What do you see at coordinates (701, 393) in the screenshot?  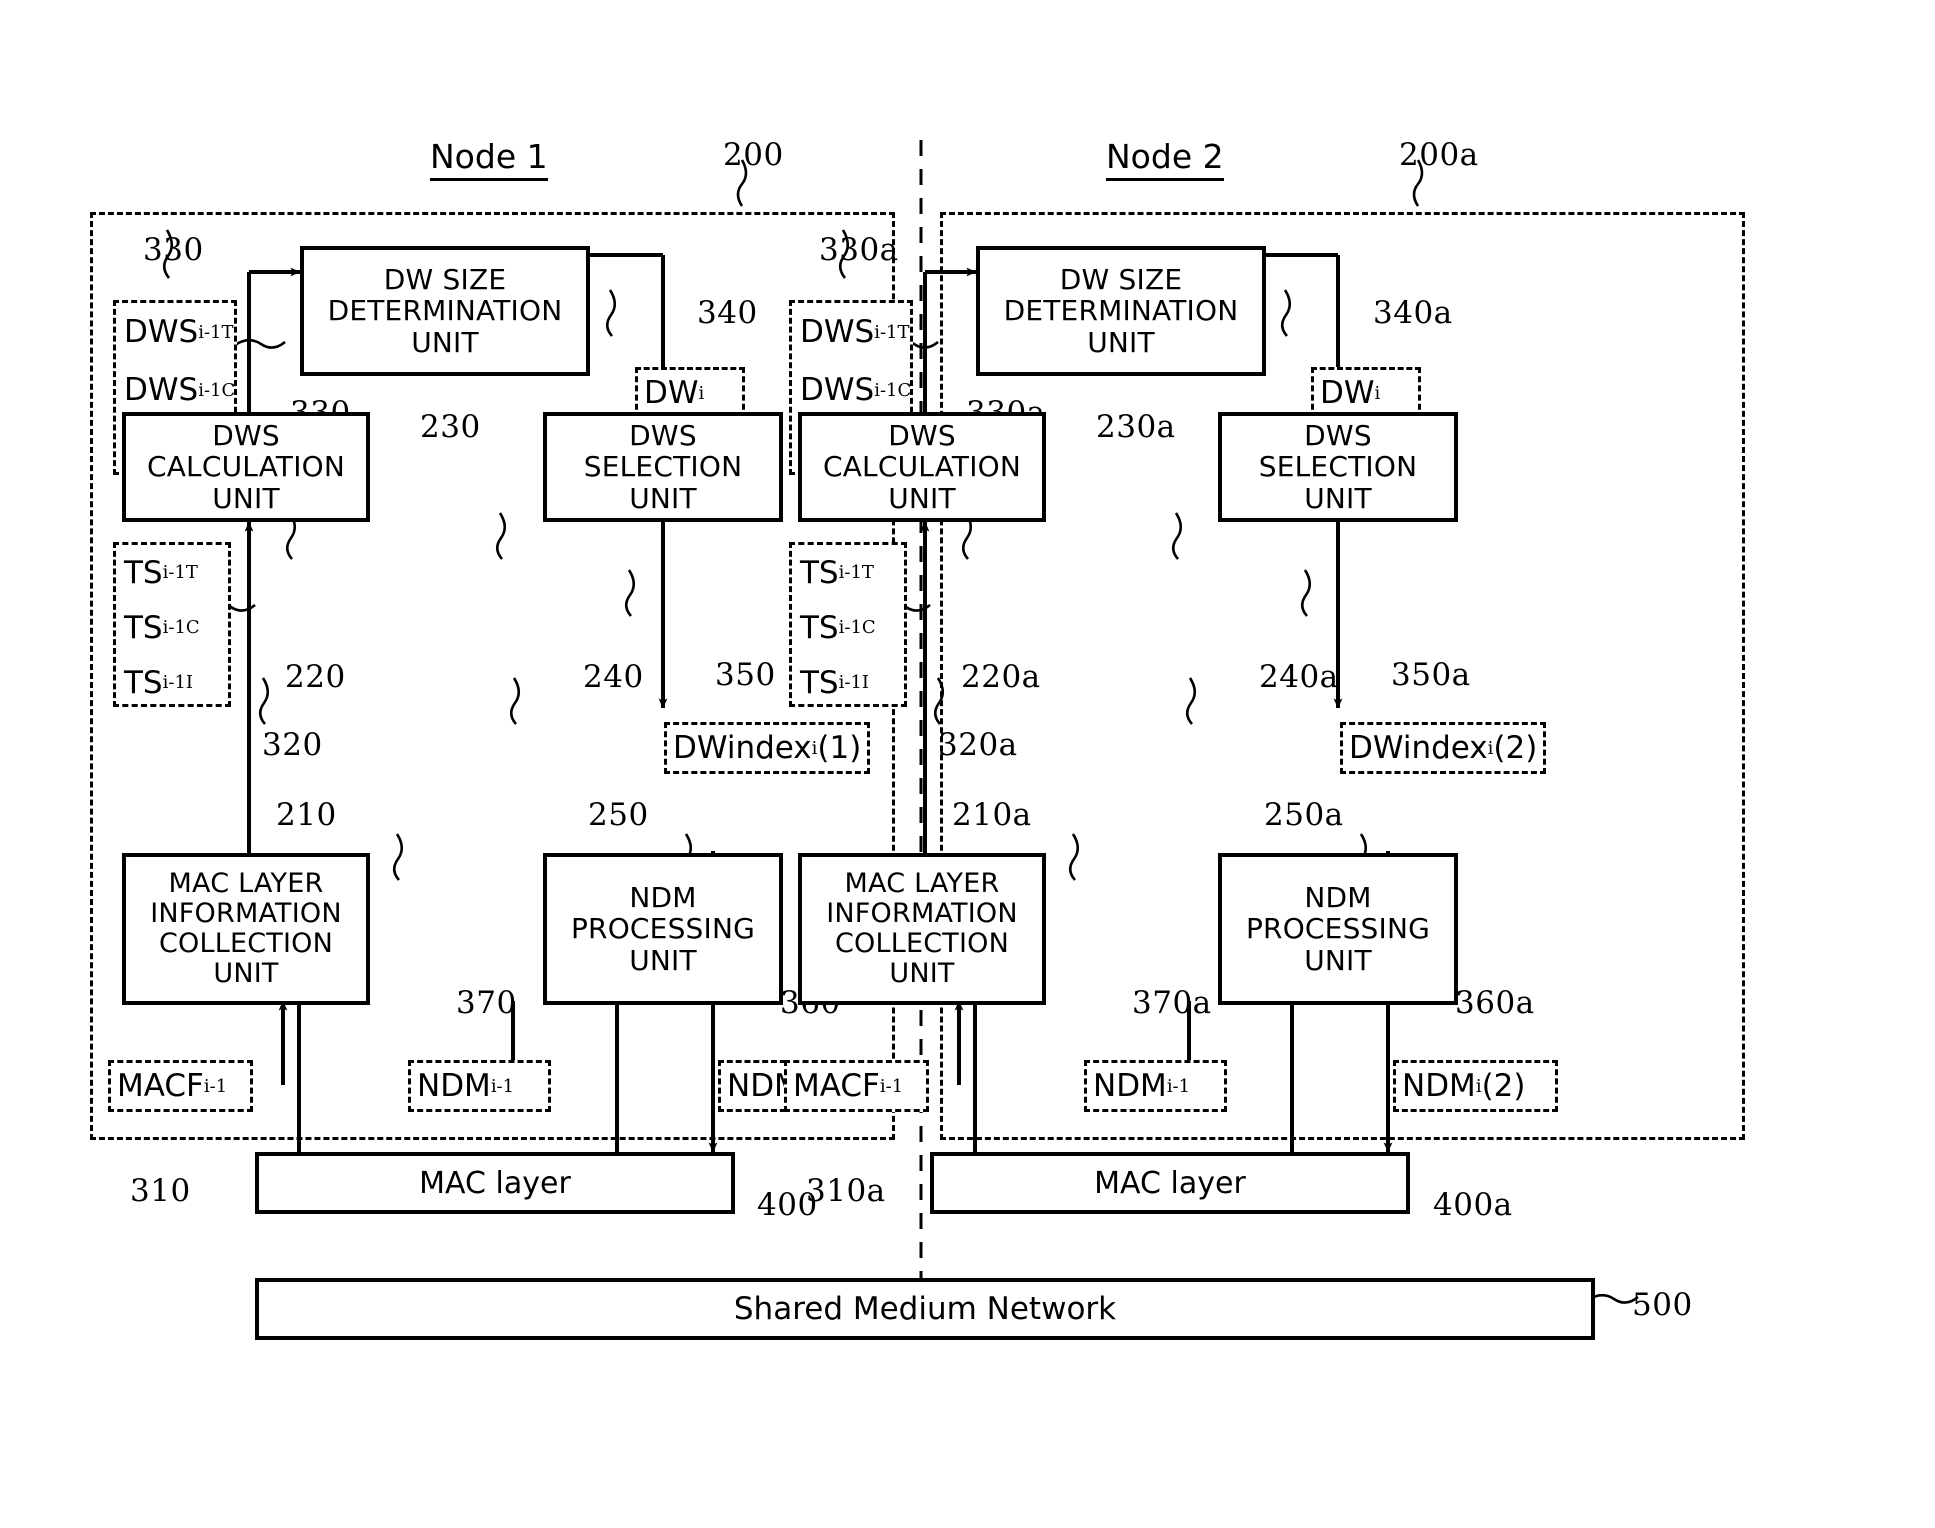 I see `node1-dw-sup: i` at bounding box center [701, 393].